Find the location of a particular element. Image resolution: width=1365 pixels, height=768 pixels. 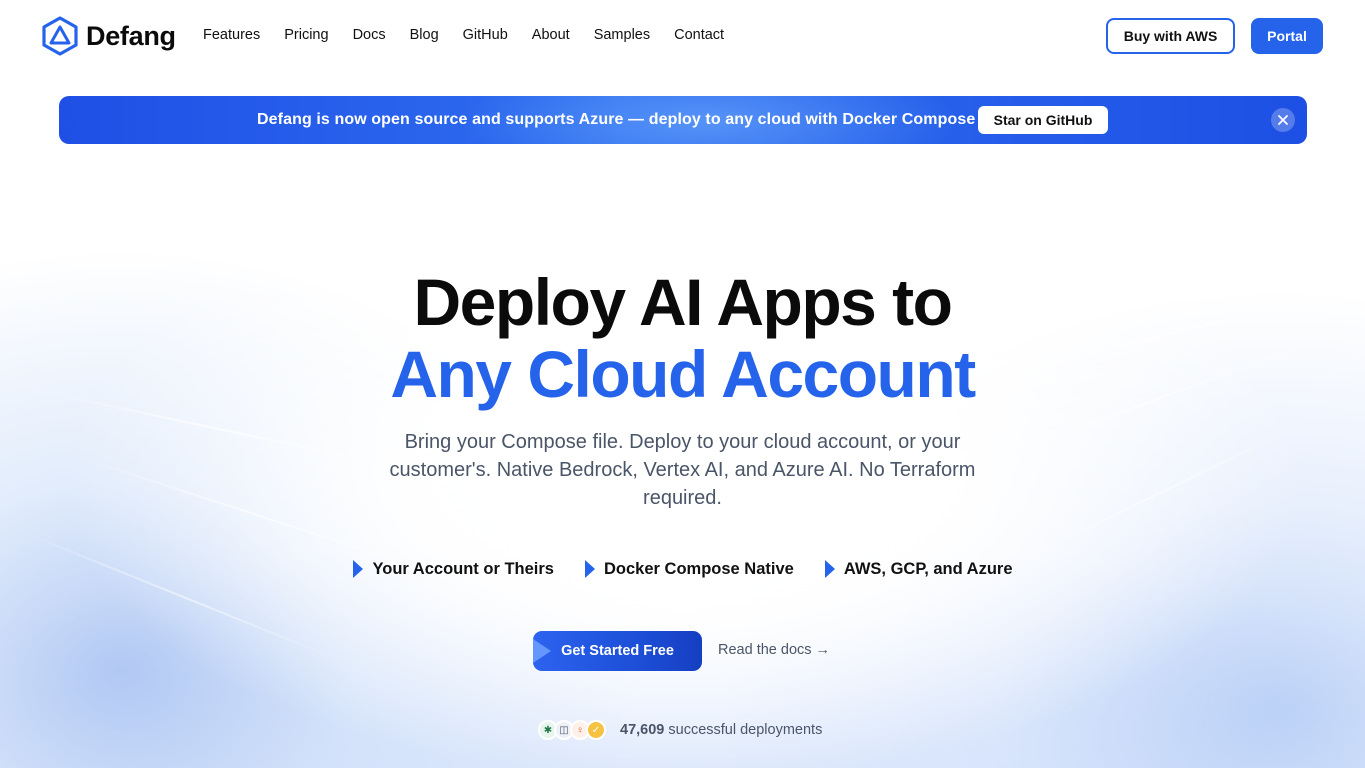

star-on-github-button: Star on GitHub is located at coordinates (1043, 120).